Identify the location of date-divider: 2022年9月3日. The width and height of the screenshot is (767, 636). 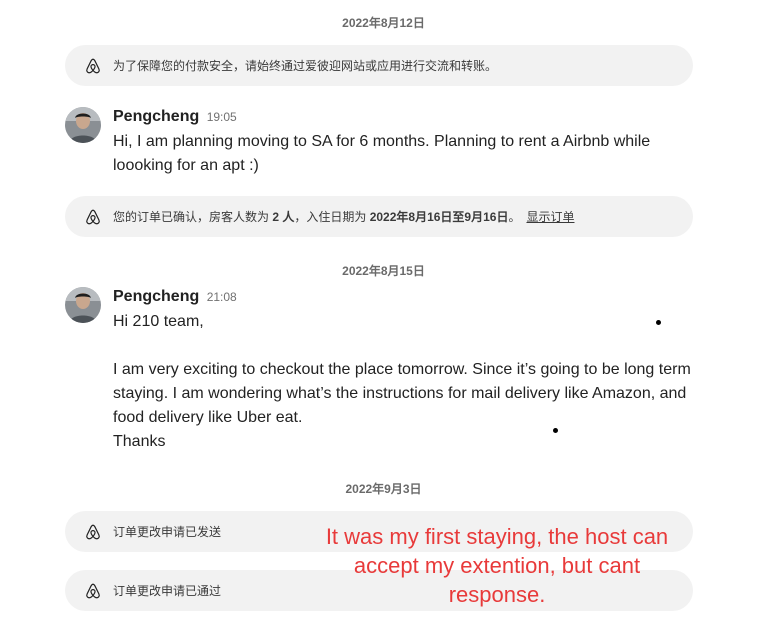
(383, 489).